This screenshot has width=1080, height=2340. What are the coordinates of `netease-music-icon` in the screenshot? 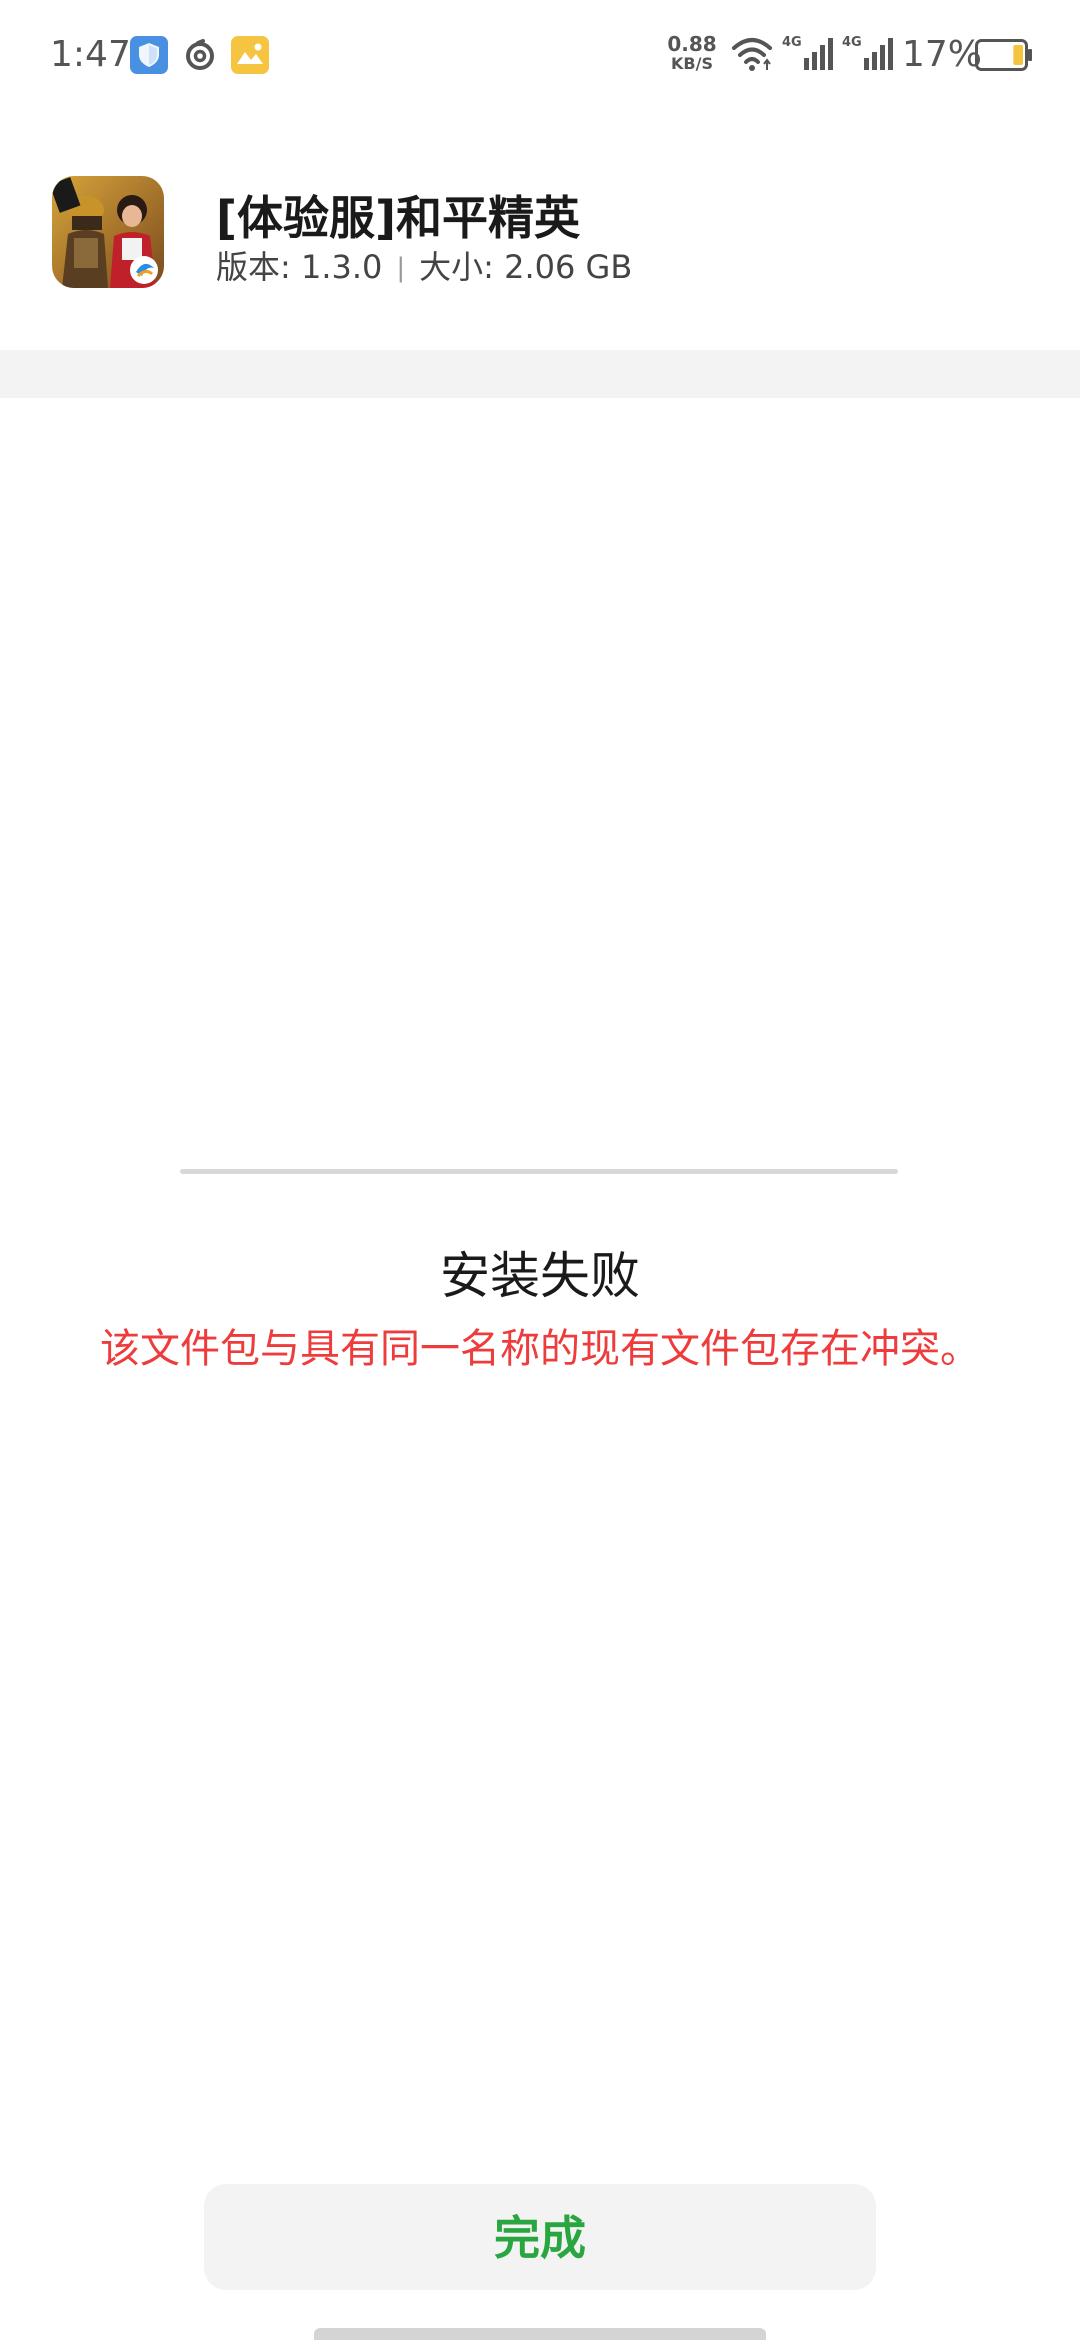 It's located at (200, 55).